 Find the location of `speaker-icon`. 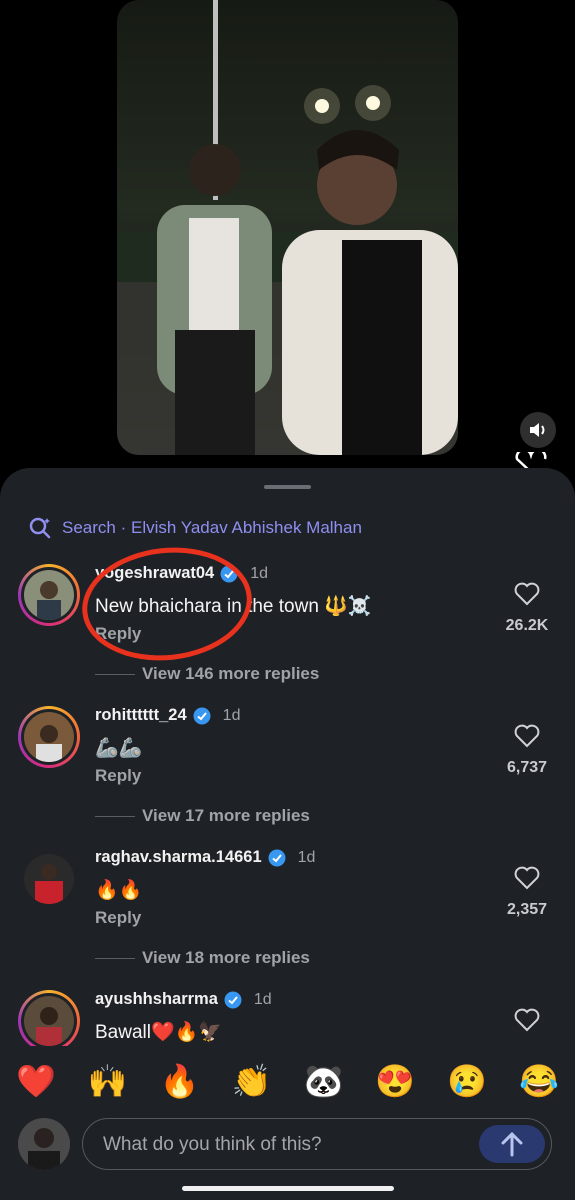

speaker-icon is located at coordinates (537, 430).